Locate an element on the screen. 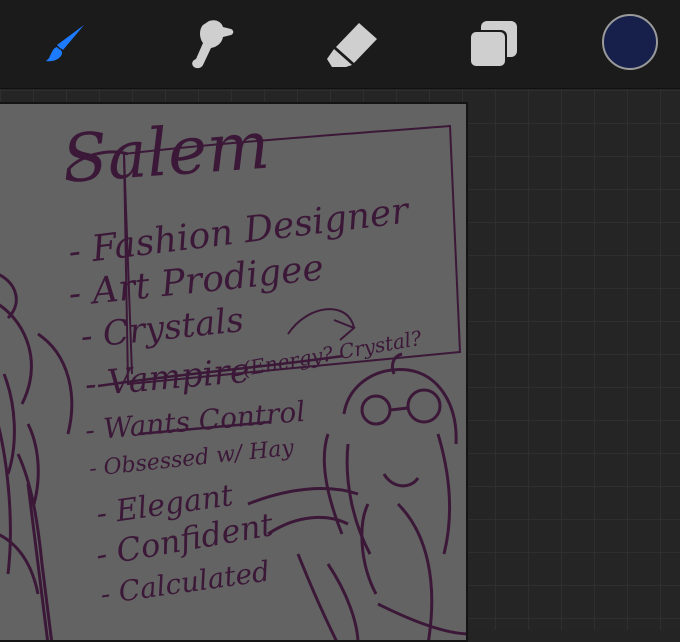 This screenshot has width=680, height=642. layers-tool-button is located at coordinates (492, 44).